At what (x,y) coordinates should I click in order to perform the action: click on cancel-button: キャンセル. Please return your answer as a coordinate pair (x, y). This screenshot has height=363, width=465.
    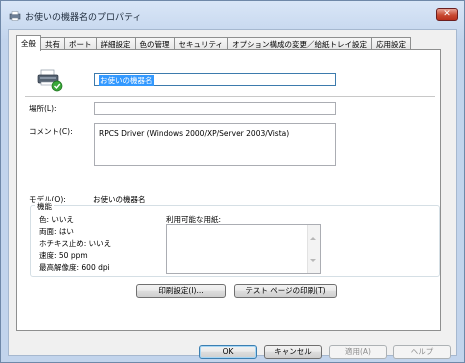
    Looking at the image, I should click on (293, 352).